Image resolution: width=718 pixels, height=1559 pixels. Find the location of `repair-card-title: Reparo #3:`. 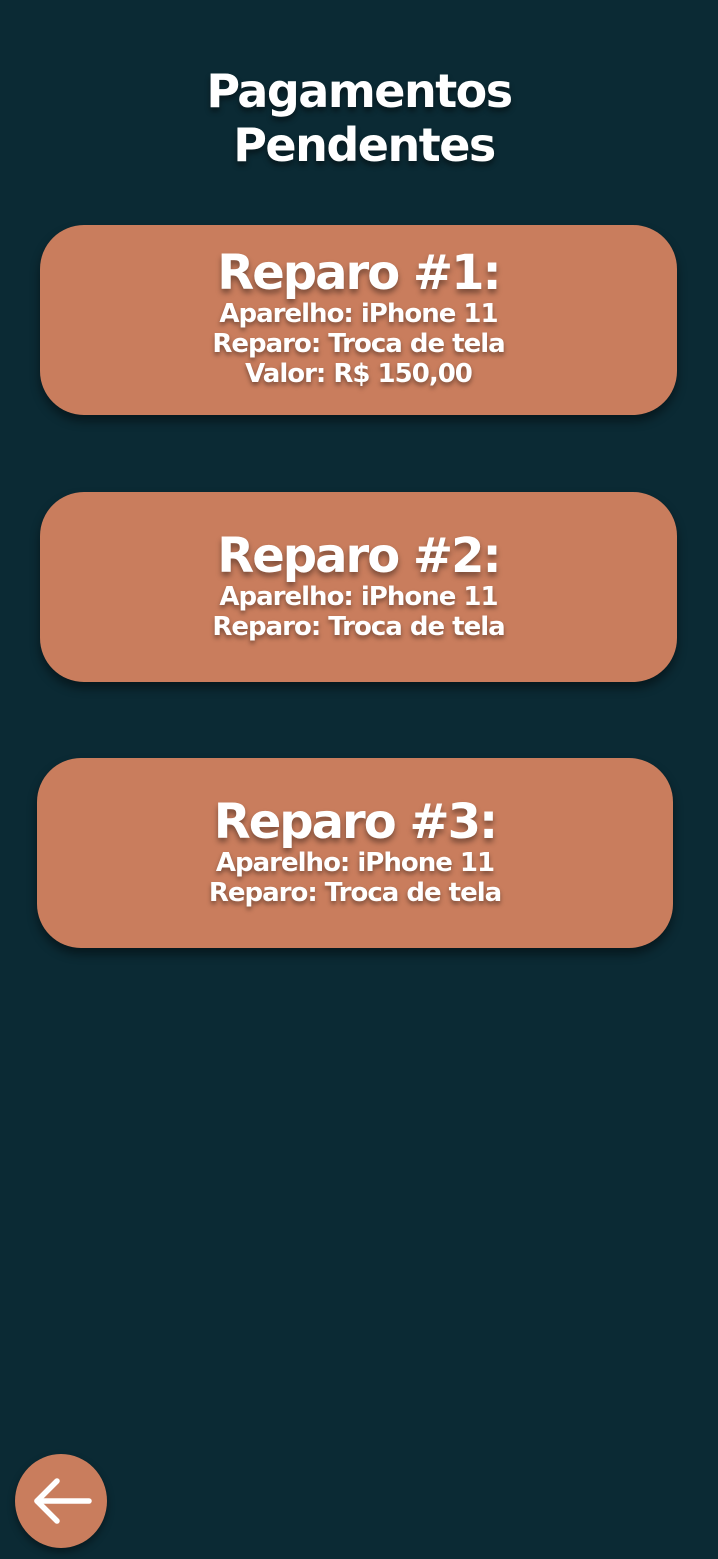

repair-card-title: Reparo #3: is located at coordinates (355, 822).